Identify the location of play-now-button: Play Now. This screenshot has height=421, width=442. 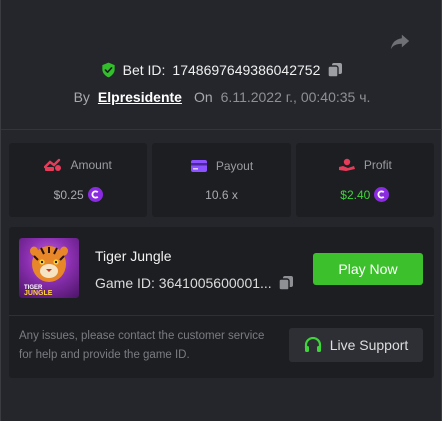
(368, 269).